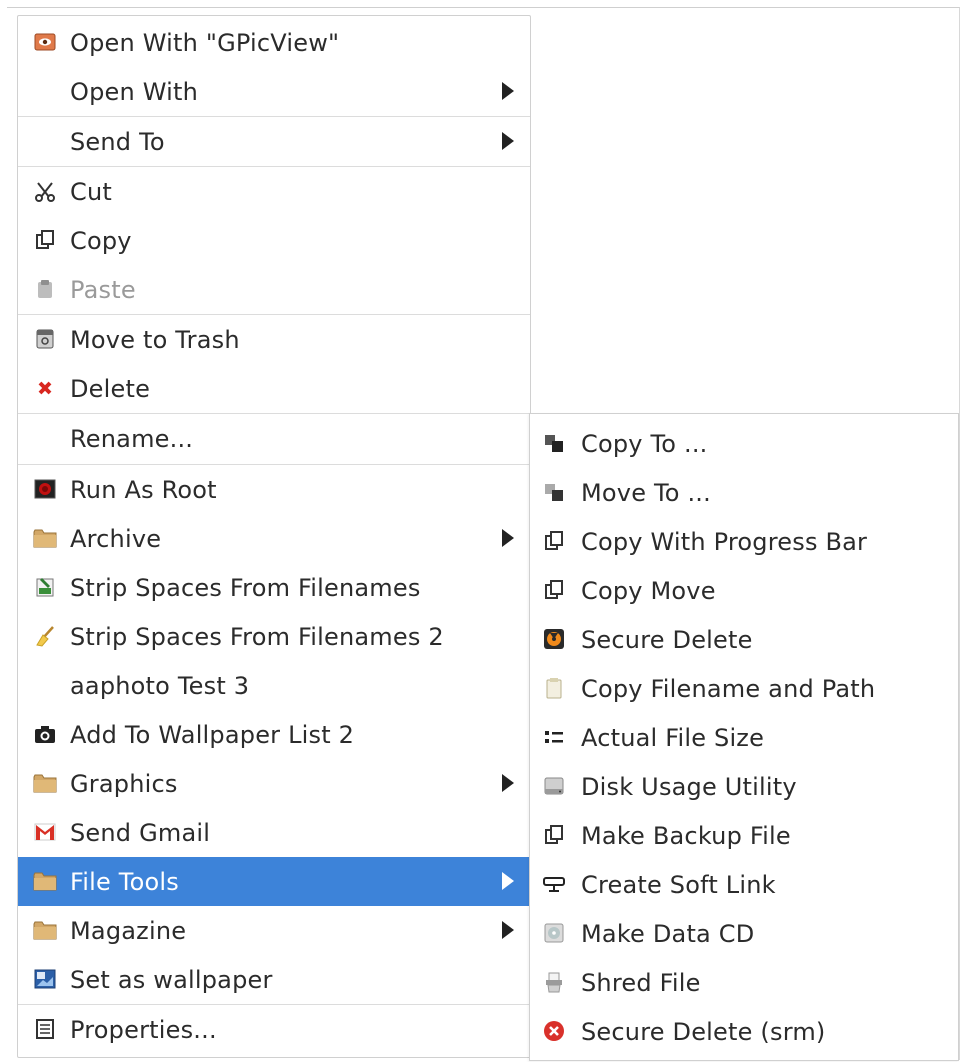 Image resolution: width=966 pixels, height=1062 pixels. What do you see at coordinates (274, 388) in the screenshot?
I see `menu-item-delete: Delete` at bounding box center [274, 388].